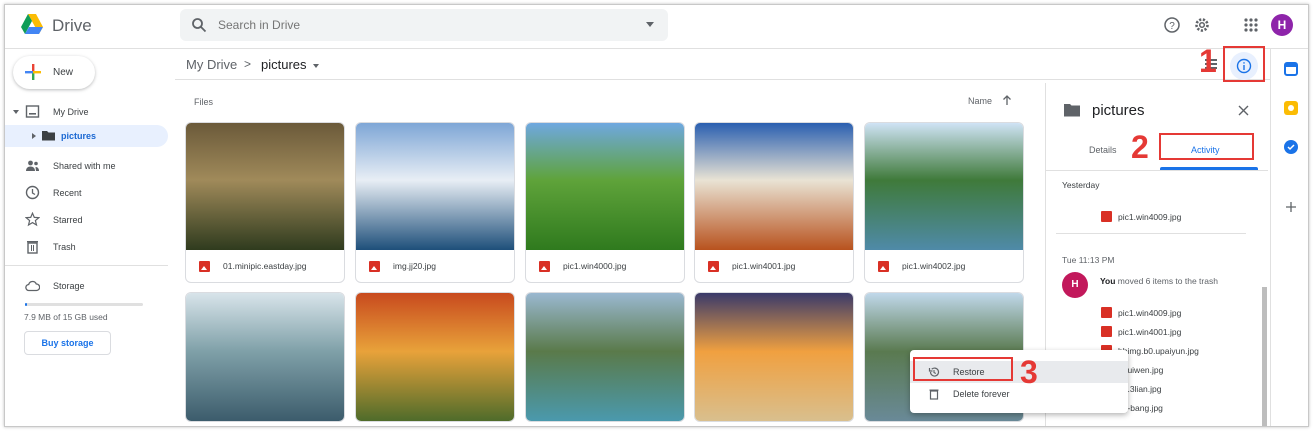 The height and width of the screenshot is (431, 1313). Describe the element at coordinates (71, 112) in the screenshot. I see `sidebar-label: My Drive` at that location.